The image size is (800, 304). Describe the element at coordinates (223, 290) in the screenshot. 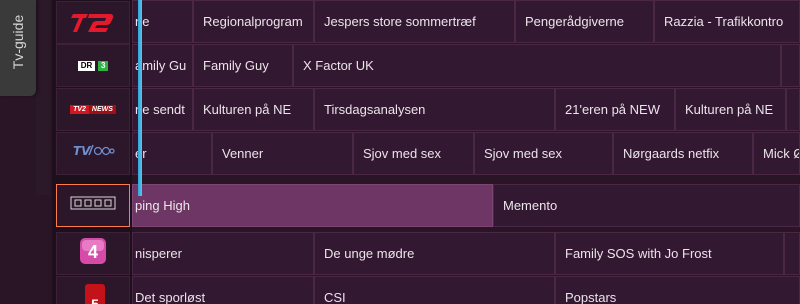

I see `program-cell: Det sporløst` at that location.